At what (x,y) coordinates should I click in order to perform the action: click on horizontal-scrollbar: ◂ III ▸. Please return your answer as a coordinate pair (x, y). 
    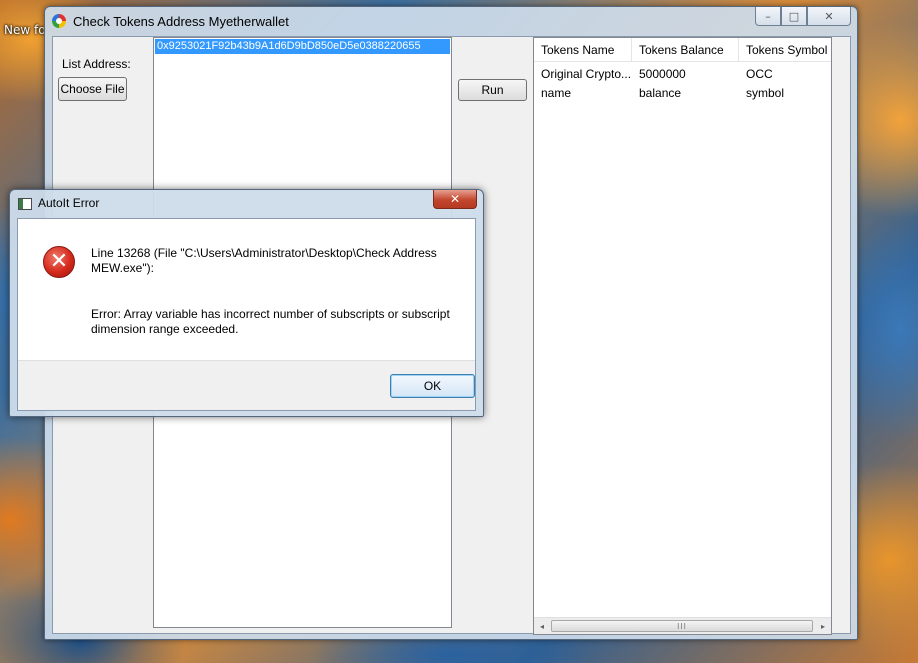
    Looking at the image, I should click on (682, 625).